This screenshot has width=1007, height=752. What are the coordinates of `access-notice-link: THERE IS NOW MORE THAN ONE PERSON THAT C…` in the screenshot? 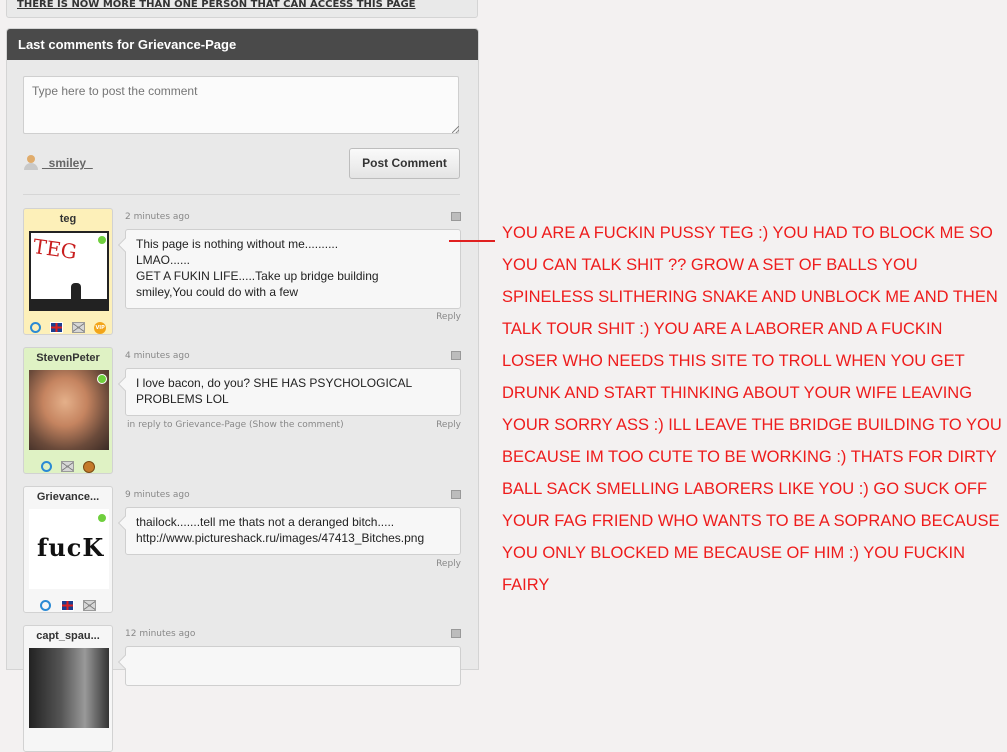 It's located at (216, 5).